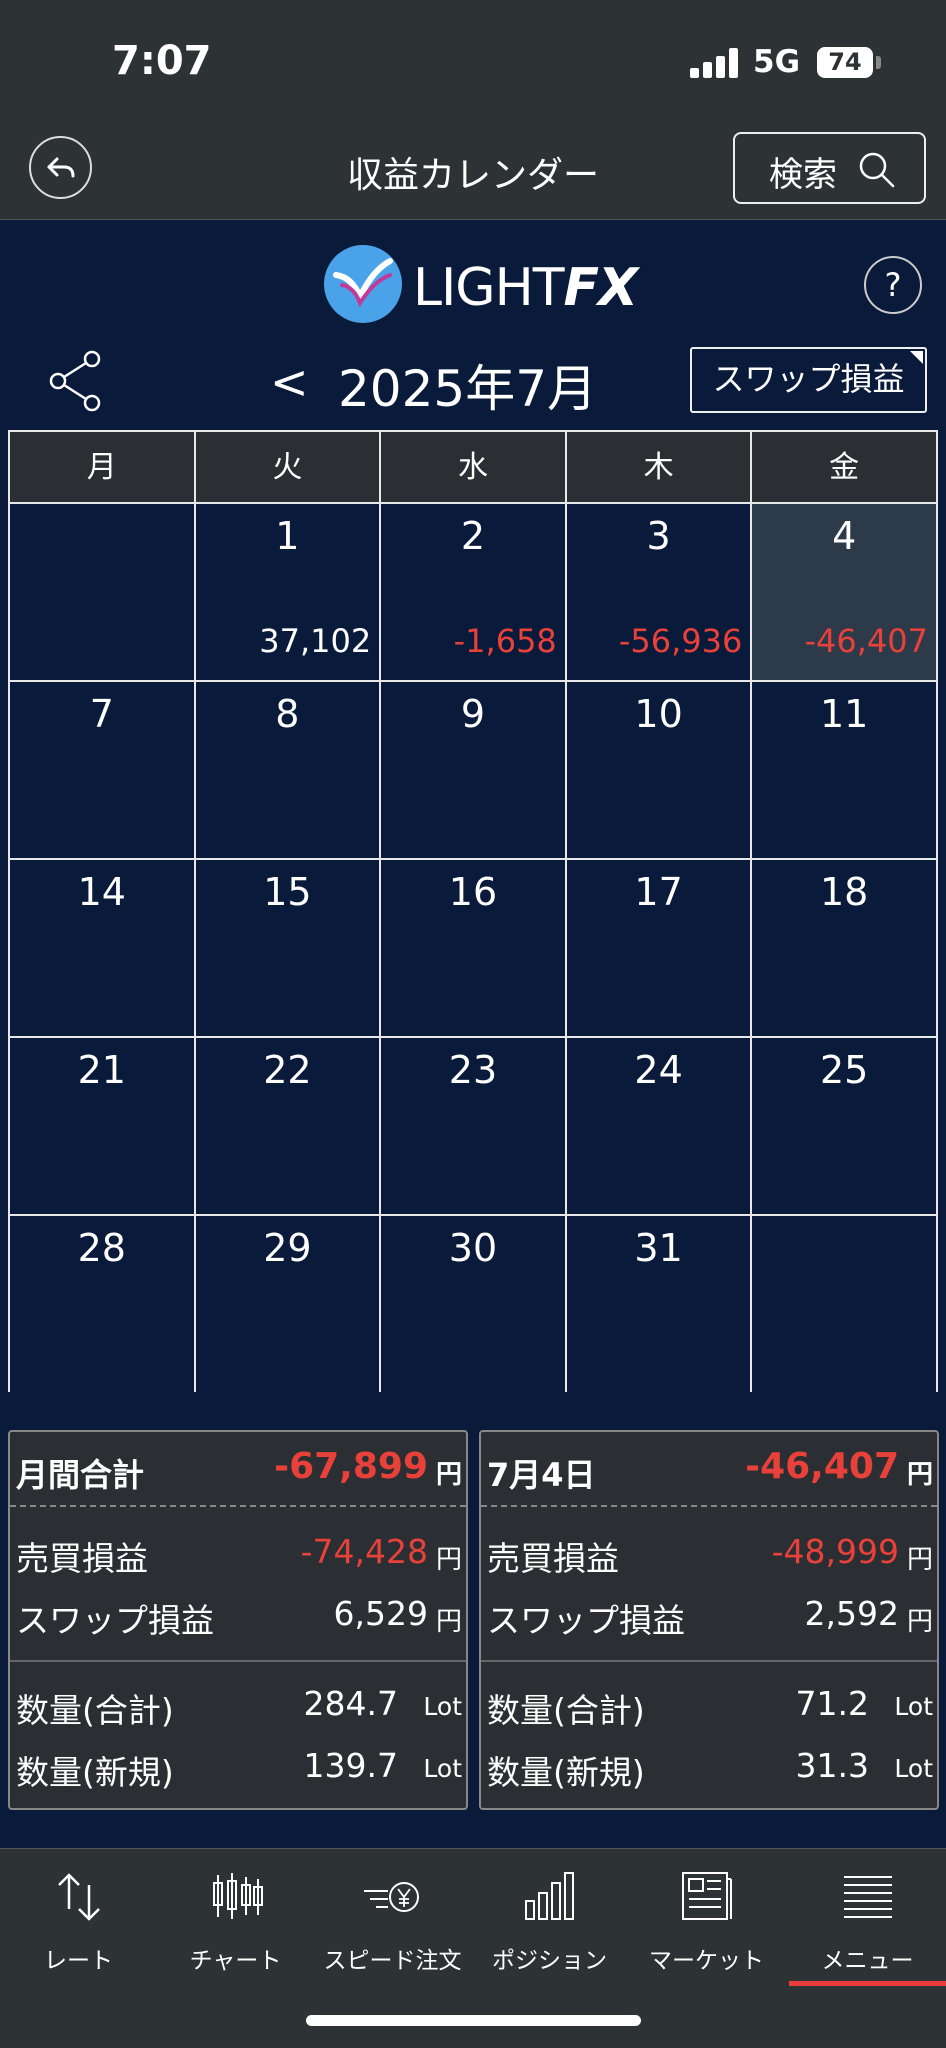 The width and height of the screenshot is (946, 2048). What do you see at coordinates (867, 1983) in the screenshot?
I see `active-tab-indicator` at bounding box center [867, 1983].